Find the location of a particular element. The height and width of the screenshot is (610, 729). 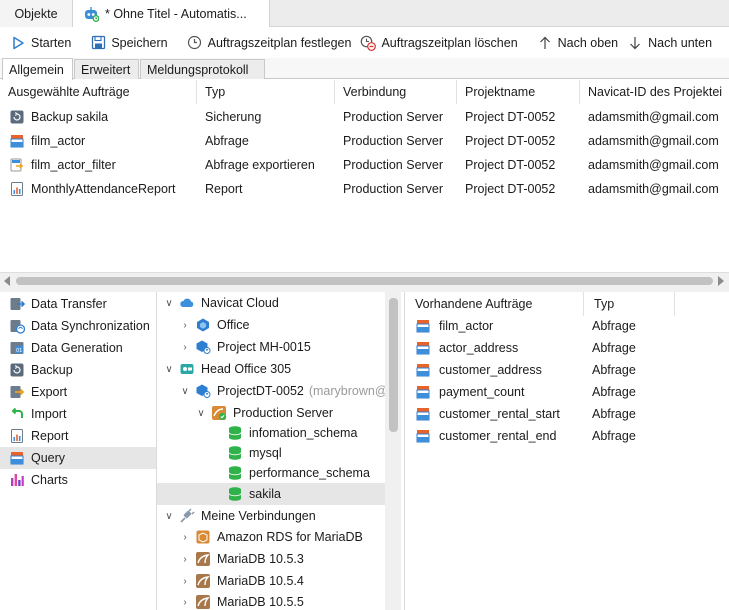

category-data-transfer: Data Transfer is located at coordinates (78, 304).